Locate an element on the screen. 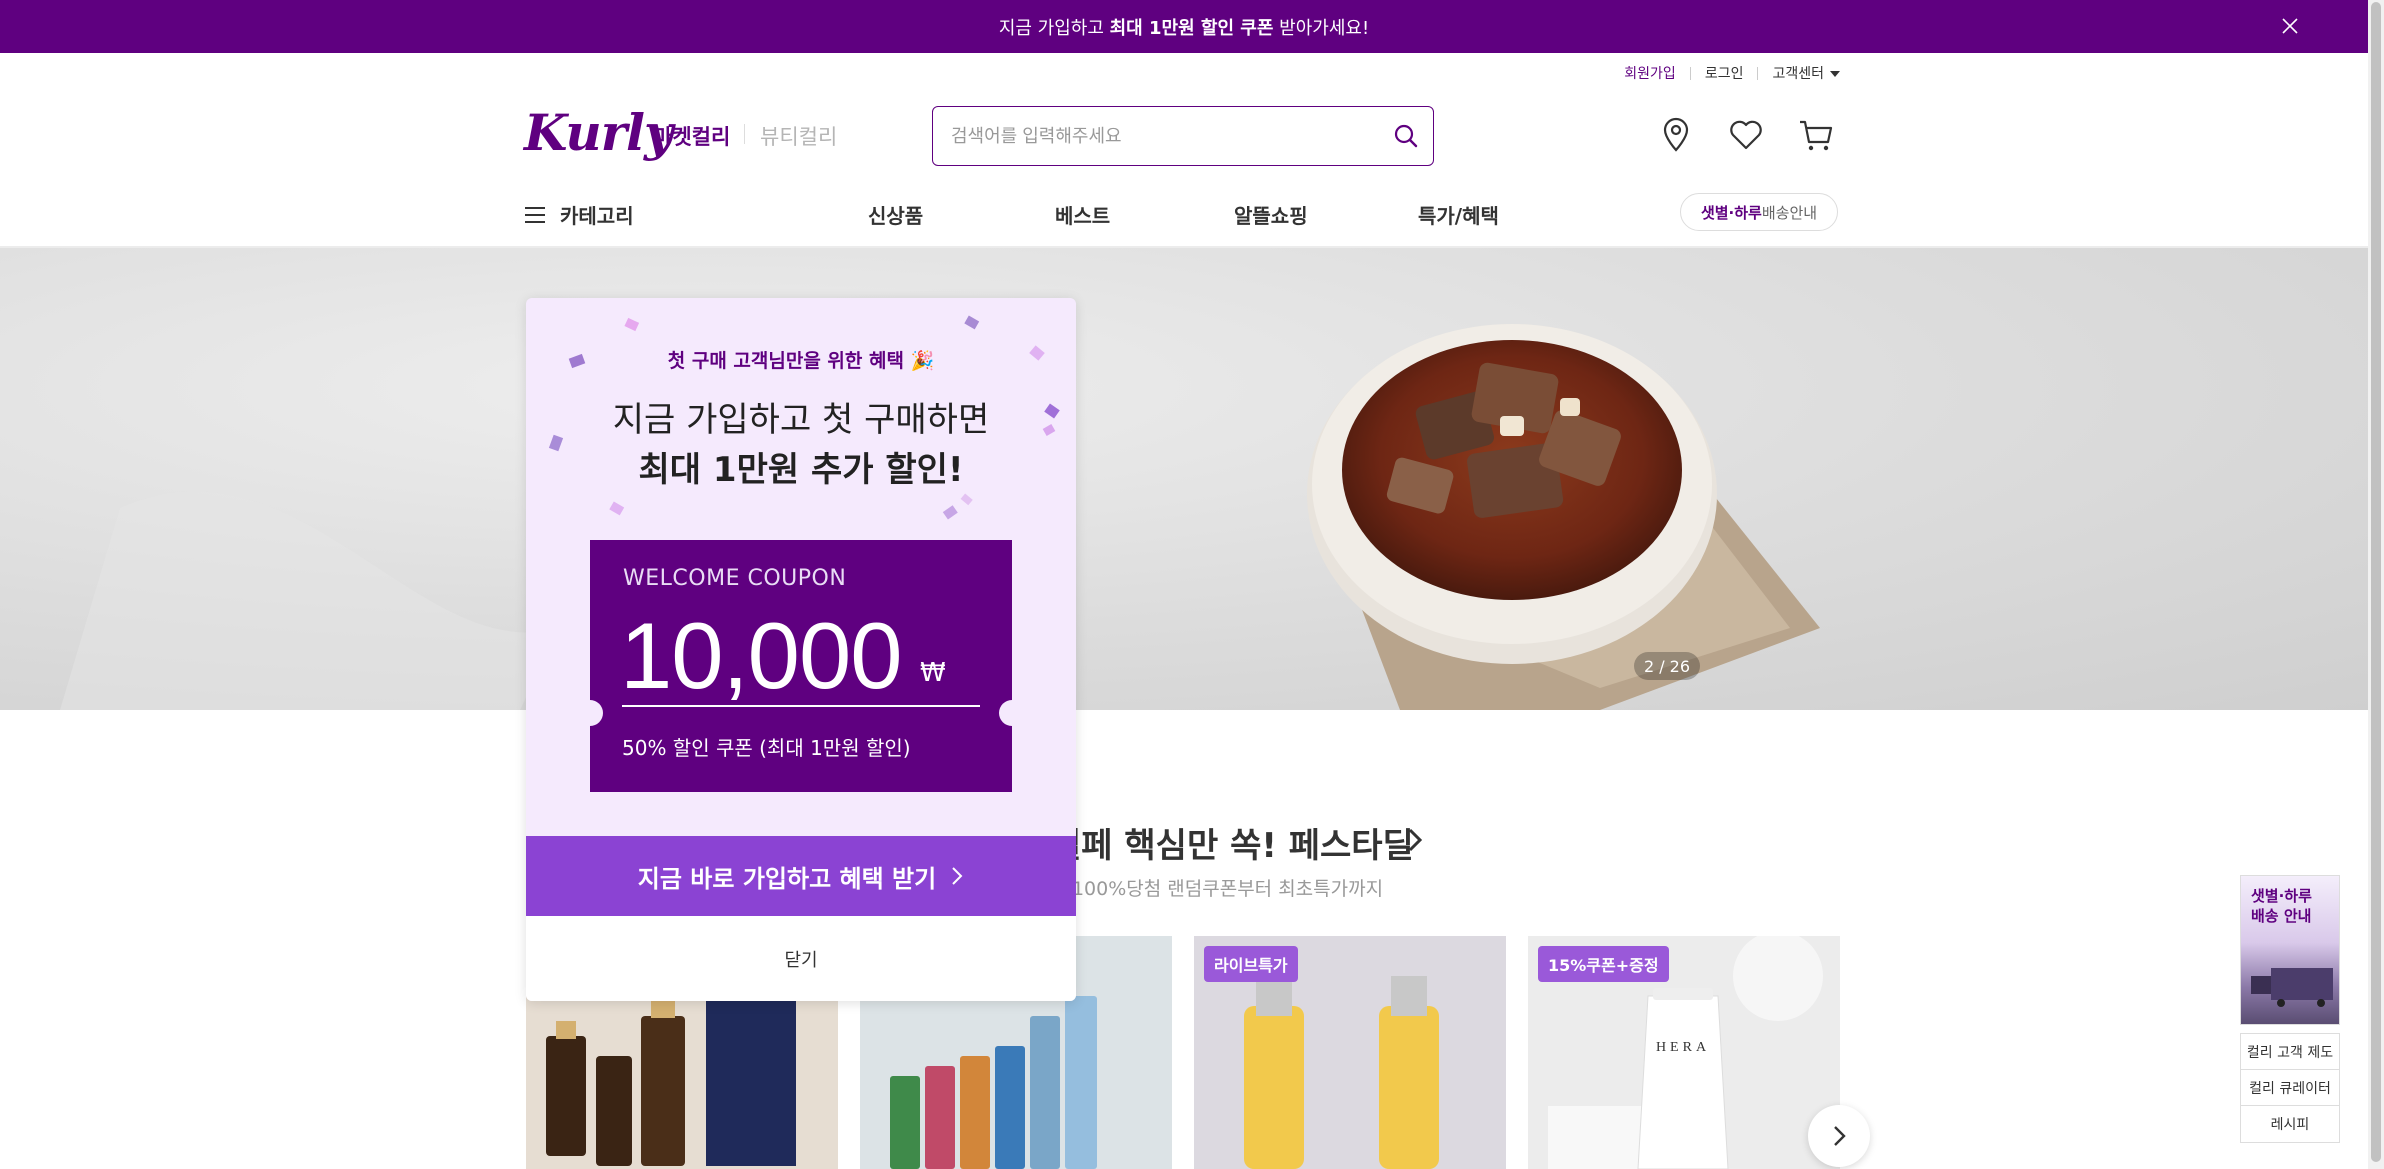 The width and height of the screenshot is (2384, 1169). promo-banner: 지금 가입하고 최대 1만원 할인 쿠폰 받아가세요! is located at coordinates (1184, 26).